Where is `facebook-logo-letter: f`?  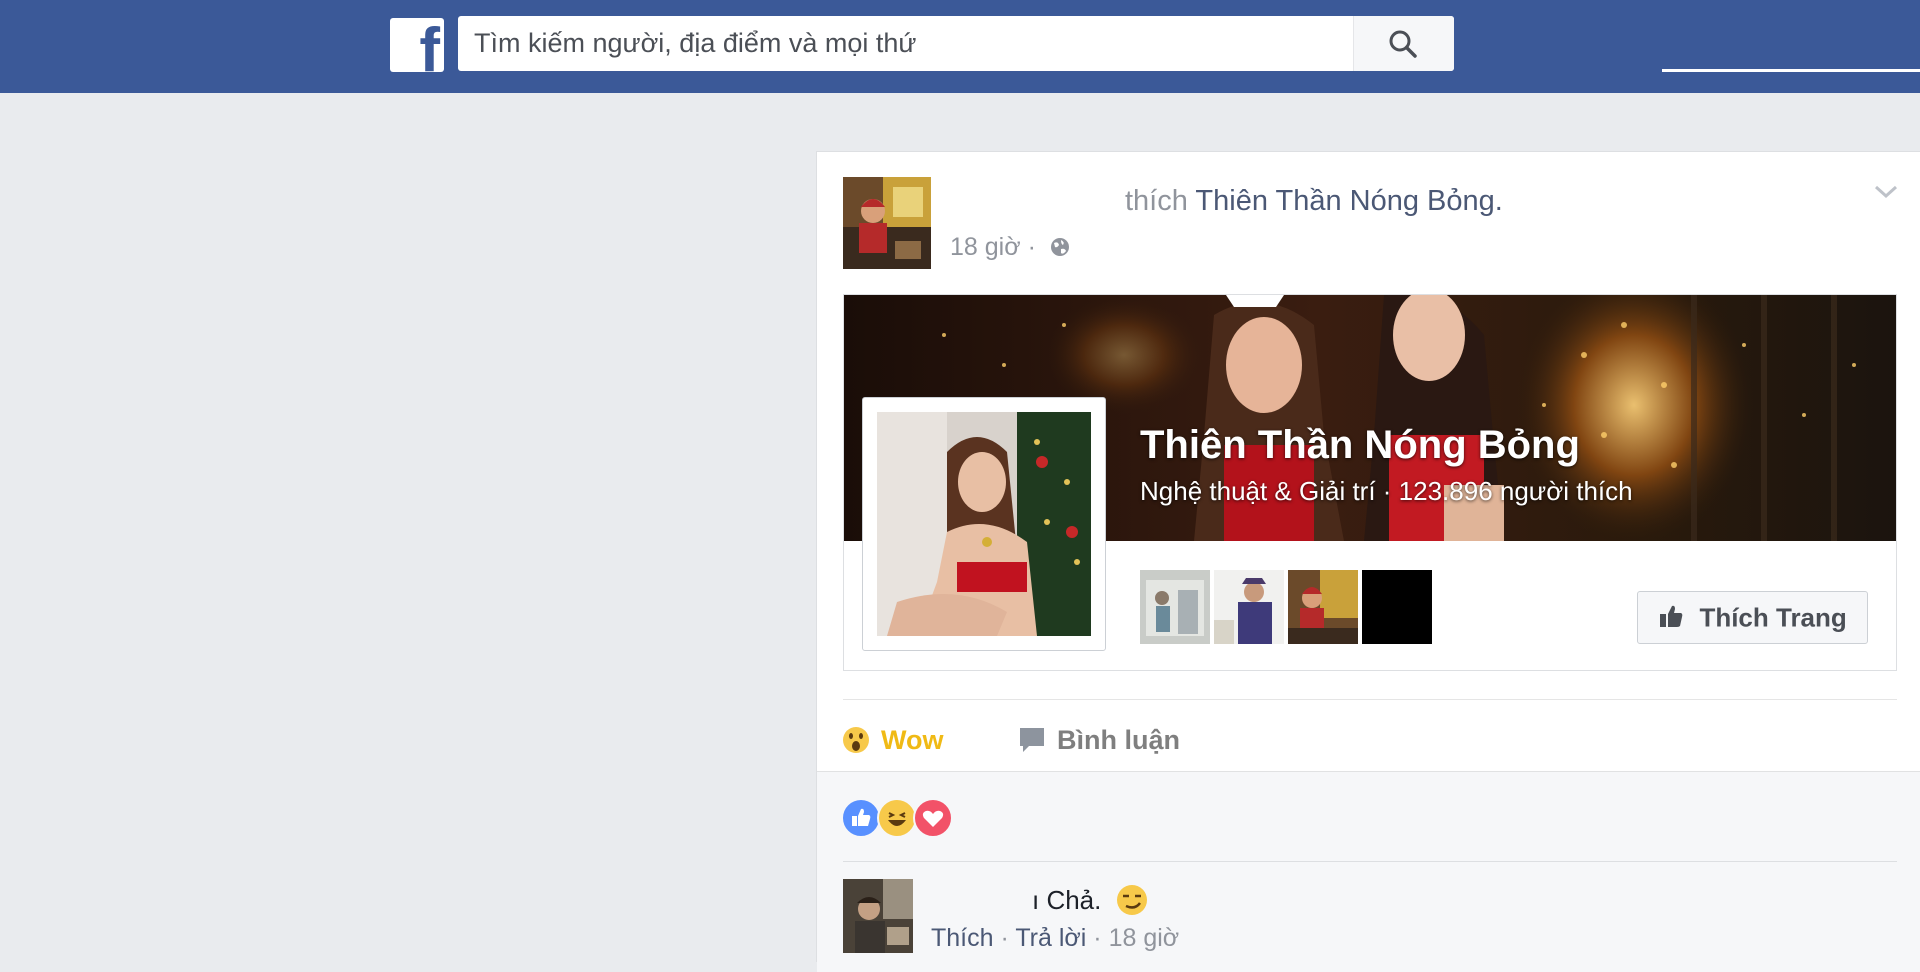 facebook-logo-letter: f is located at coordinates (429, 45).